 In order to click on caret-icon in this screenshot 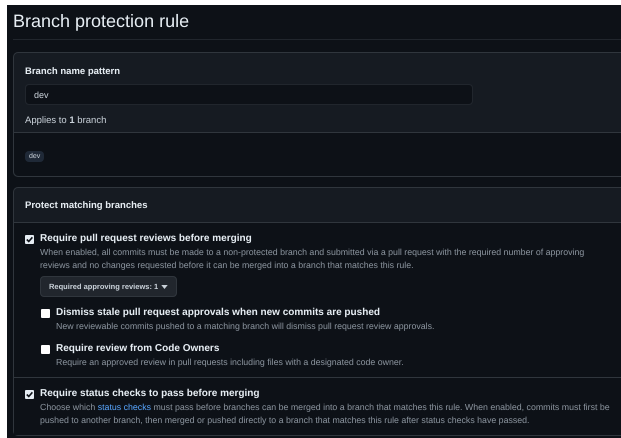, I will do `click(164, 286)`.